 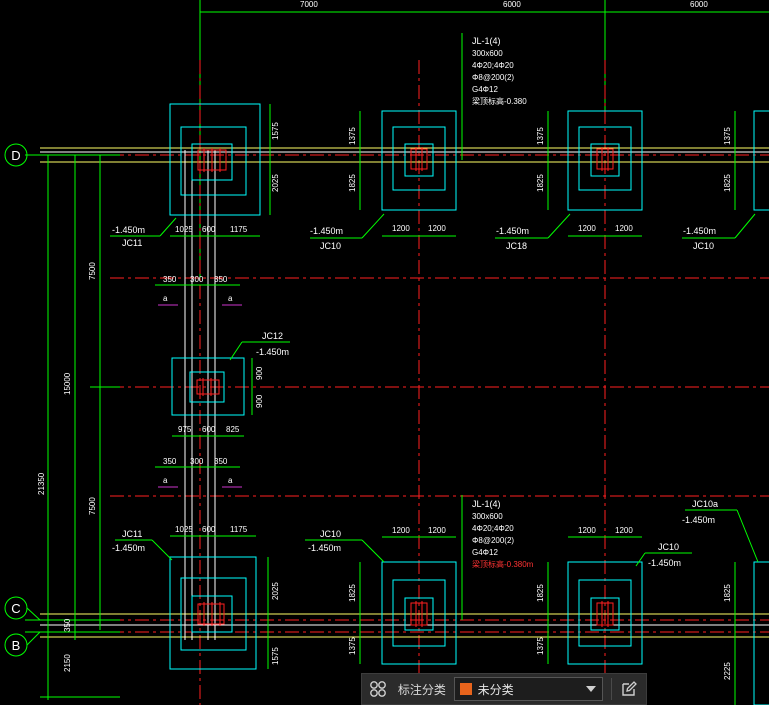 What do you see at coordinates (503, 564) in the screenshot?
I see `beam-bot-elev: 梁顶标高-0.380m` at bounding box center [503, 564].